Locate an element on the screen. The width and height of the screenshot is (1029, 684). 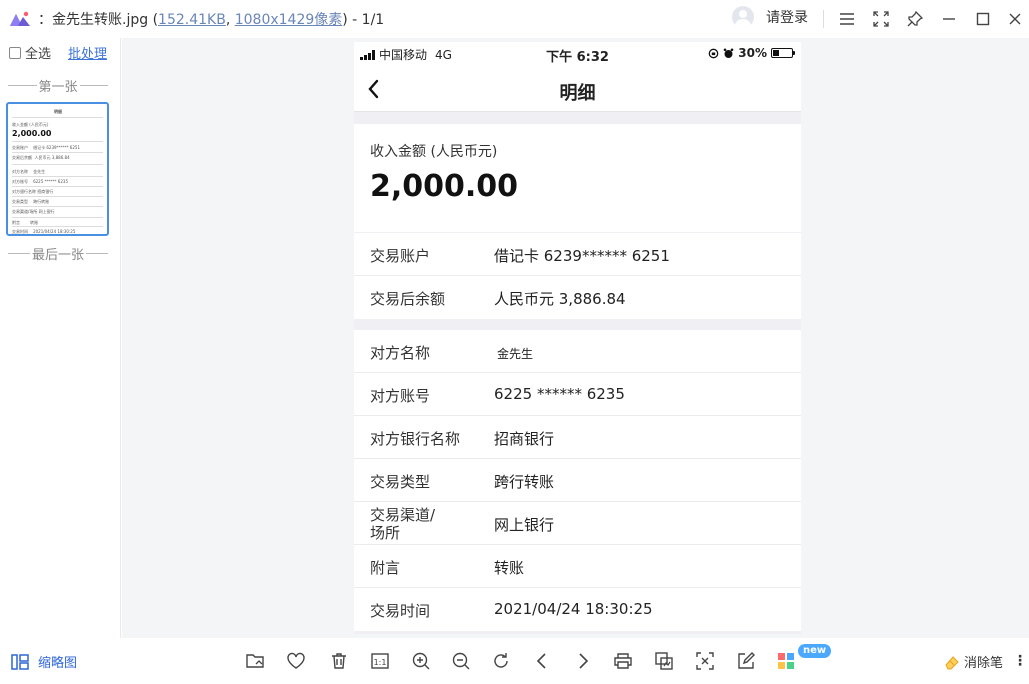
detail-row: 附言 转账 is located at coordinates (577, 566).